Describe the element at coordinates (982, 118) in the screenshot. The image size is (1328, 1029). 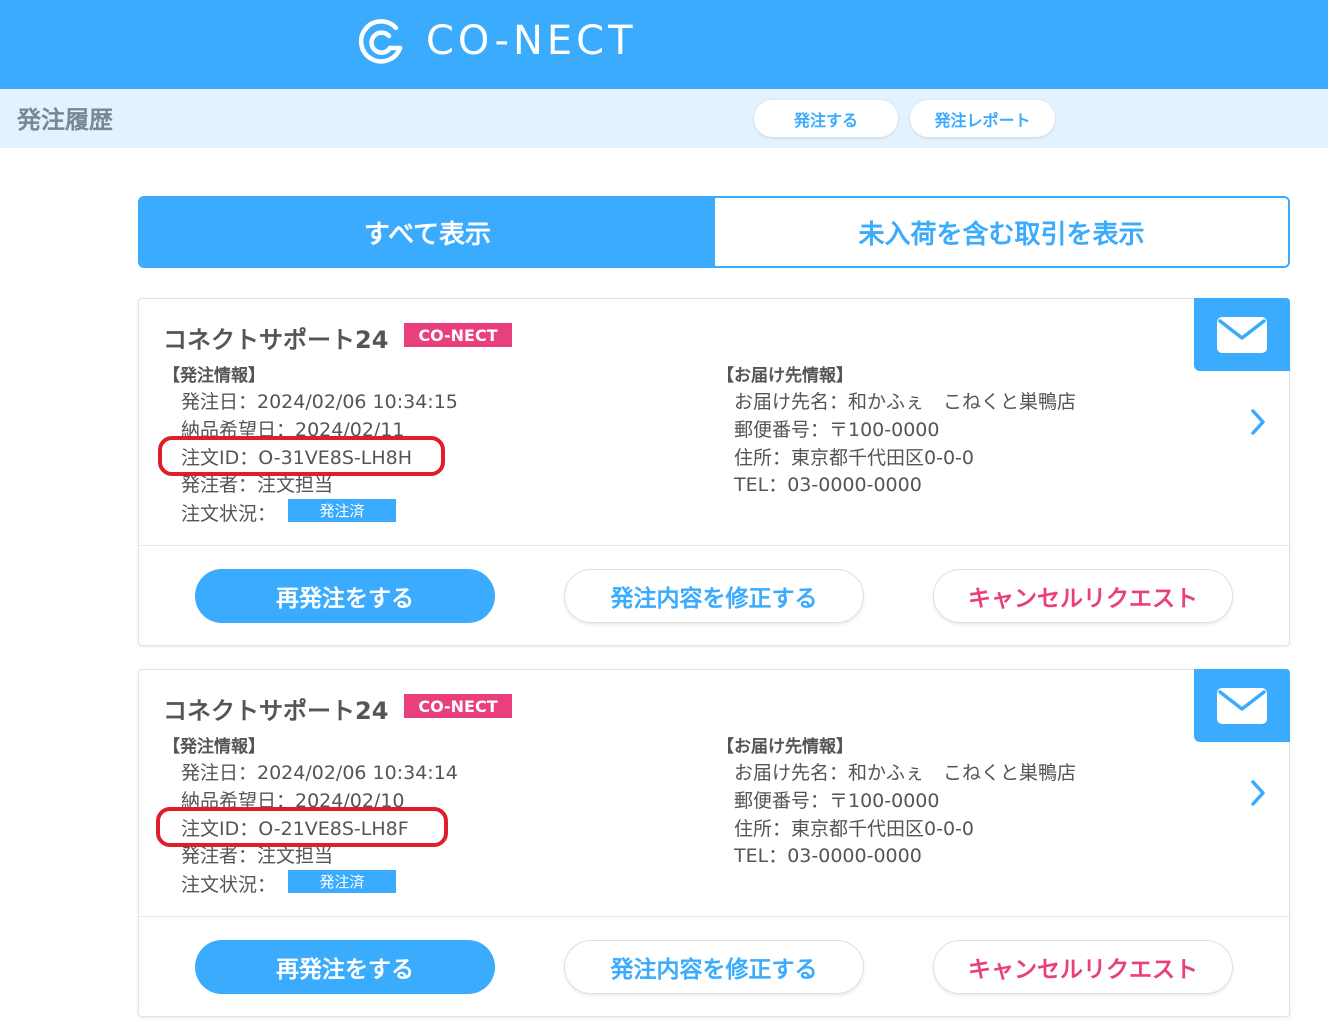
I see `order-report-button: 発注レポート` at that location.